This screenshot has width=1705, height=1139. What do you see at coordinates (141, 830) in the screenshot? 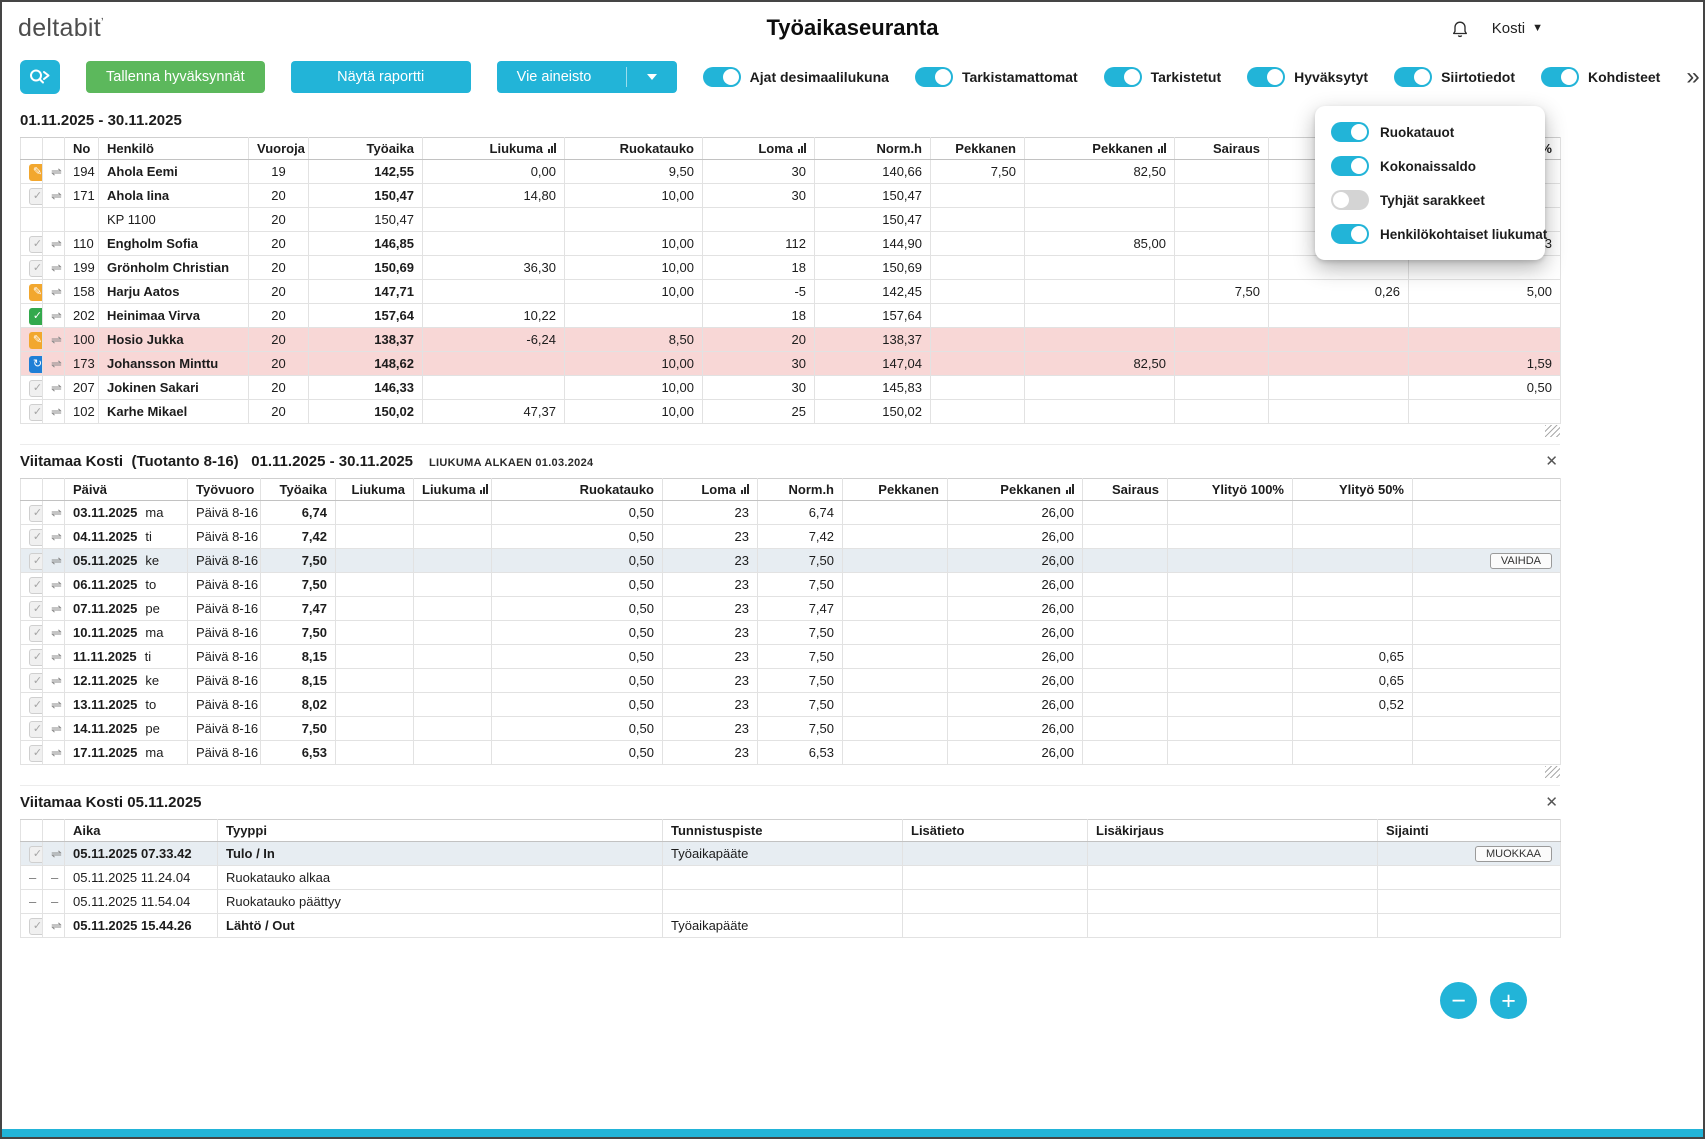
I see `column-header-aika: Aika` at bounding box center [141, 830].